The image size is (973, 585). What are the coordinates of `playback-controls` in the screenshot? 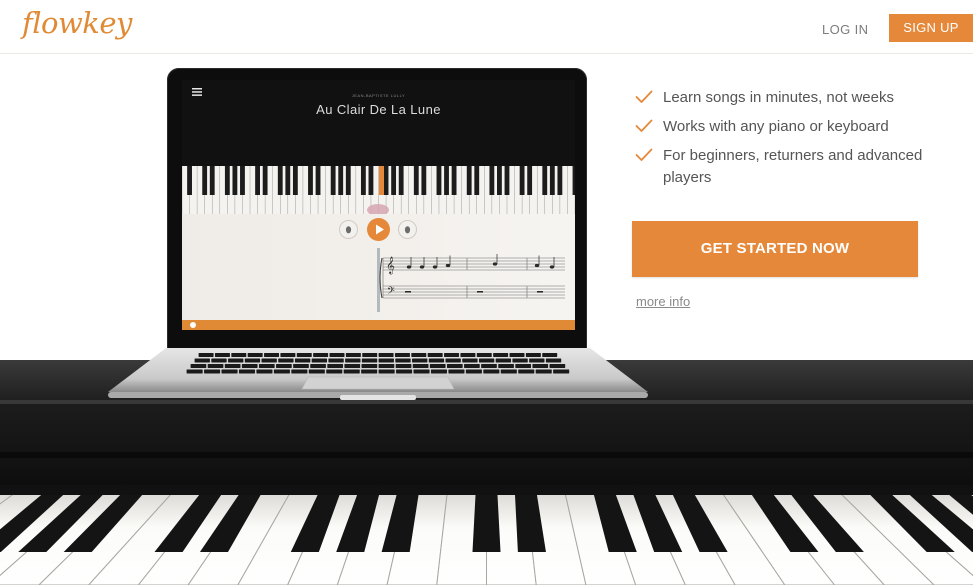 It's located at (380, 229).